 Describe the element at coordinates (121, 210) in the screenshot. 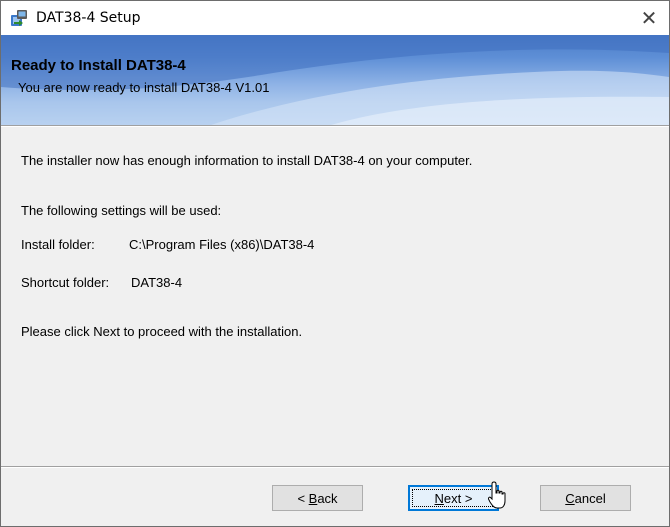

I see `settings-heading: The following settings will be used:` at that location.